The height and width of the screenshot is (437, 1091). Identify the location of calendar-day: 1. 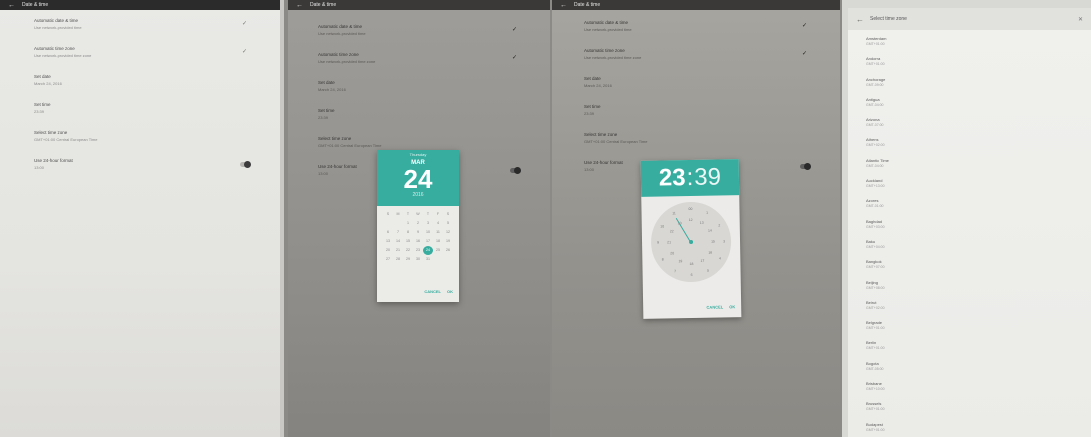
(408, 223).